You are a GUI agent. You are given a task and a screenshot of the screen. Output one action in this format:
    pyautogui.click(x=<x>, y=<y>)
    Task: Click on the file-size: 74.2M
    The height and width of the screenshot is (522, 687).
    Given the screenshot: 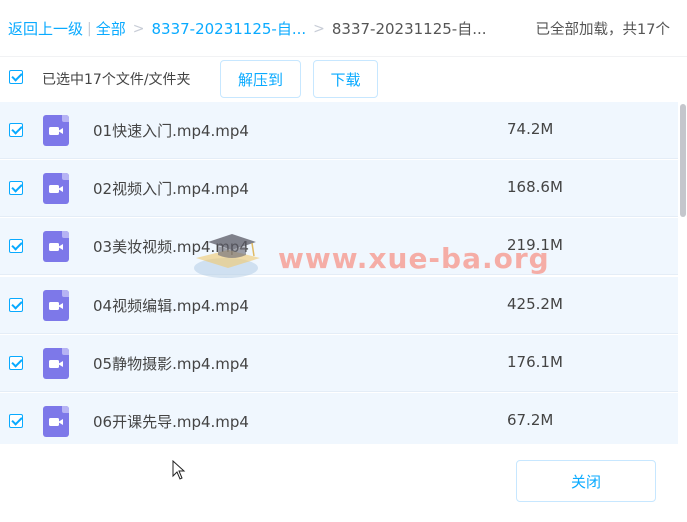 What is the action you would take?
    pyautogui.click(x=530, y=129)
    